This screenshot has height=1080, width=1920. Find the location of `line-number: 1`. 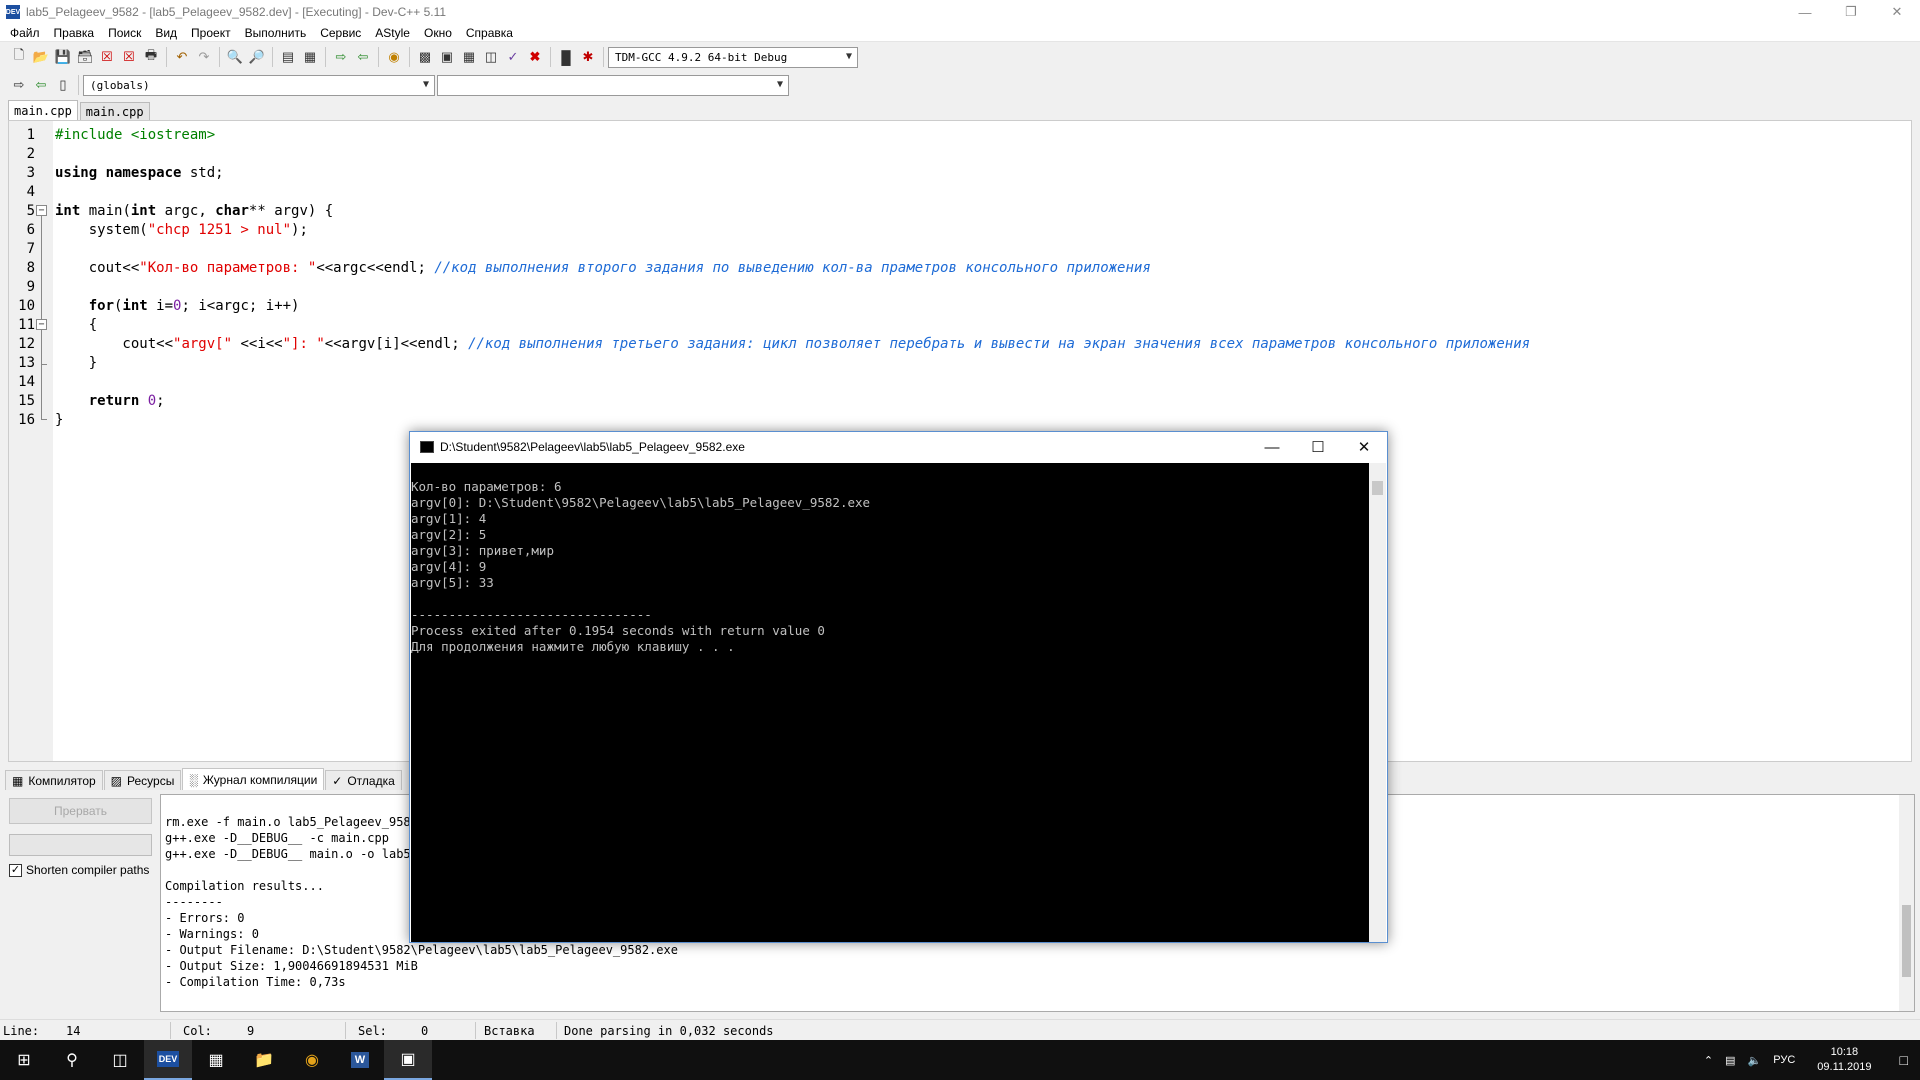

line-number: 1 is located at coordinates (30, 135).